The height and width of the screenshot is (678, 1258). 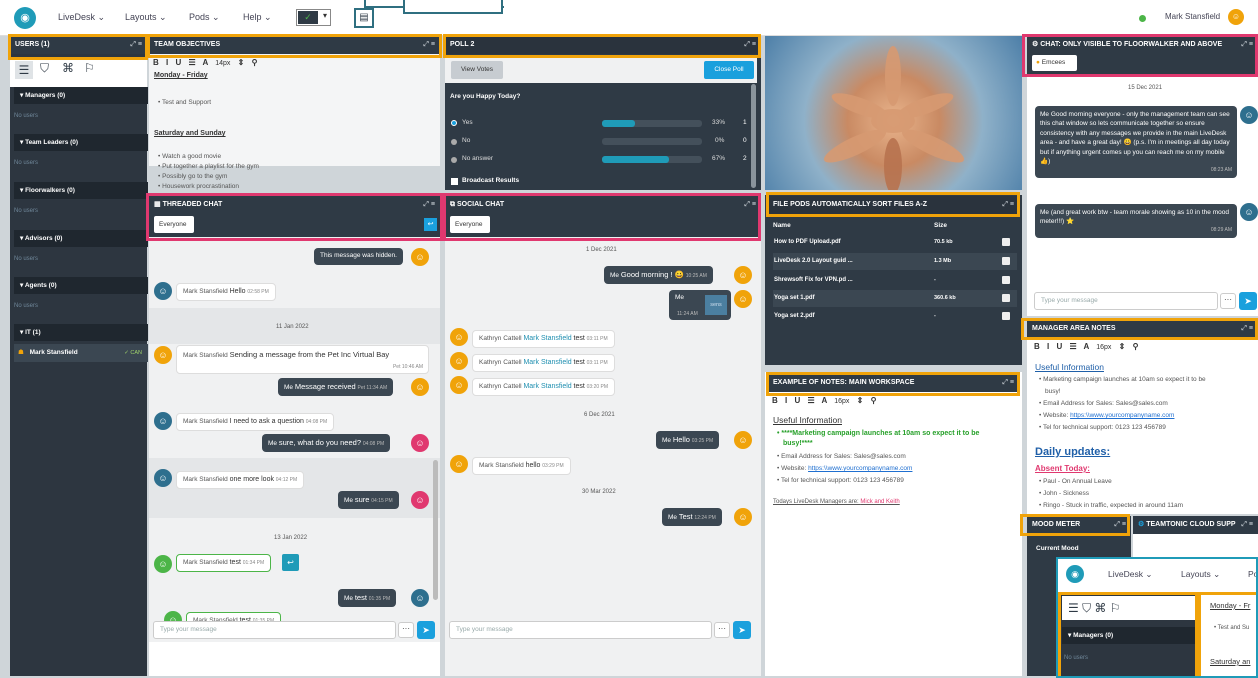 I want to click on message-bubble: Me sure, what do you need? 04:08 PM, so click(x=326, y=443).